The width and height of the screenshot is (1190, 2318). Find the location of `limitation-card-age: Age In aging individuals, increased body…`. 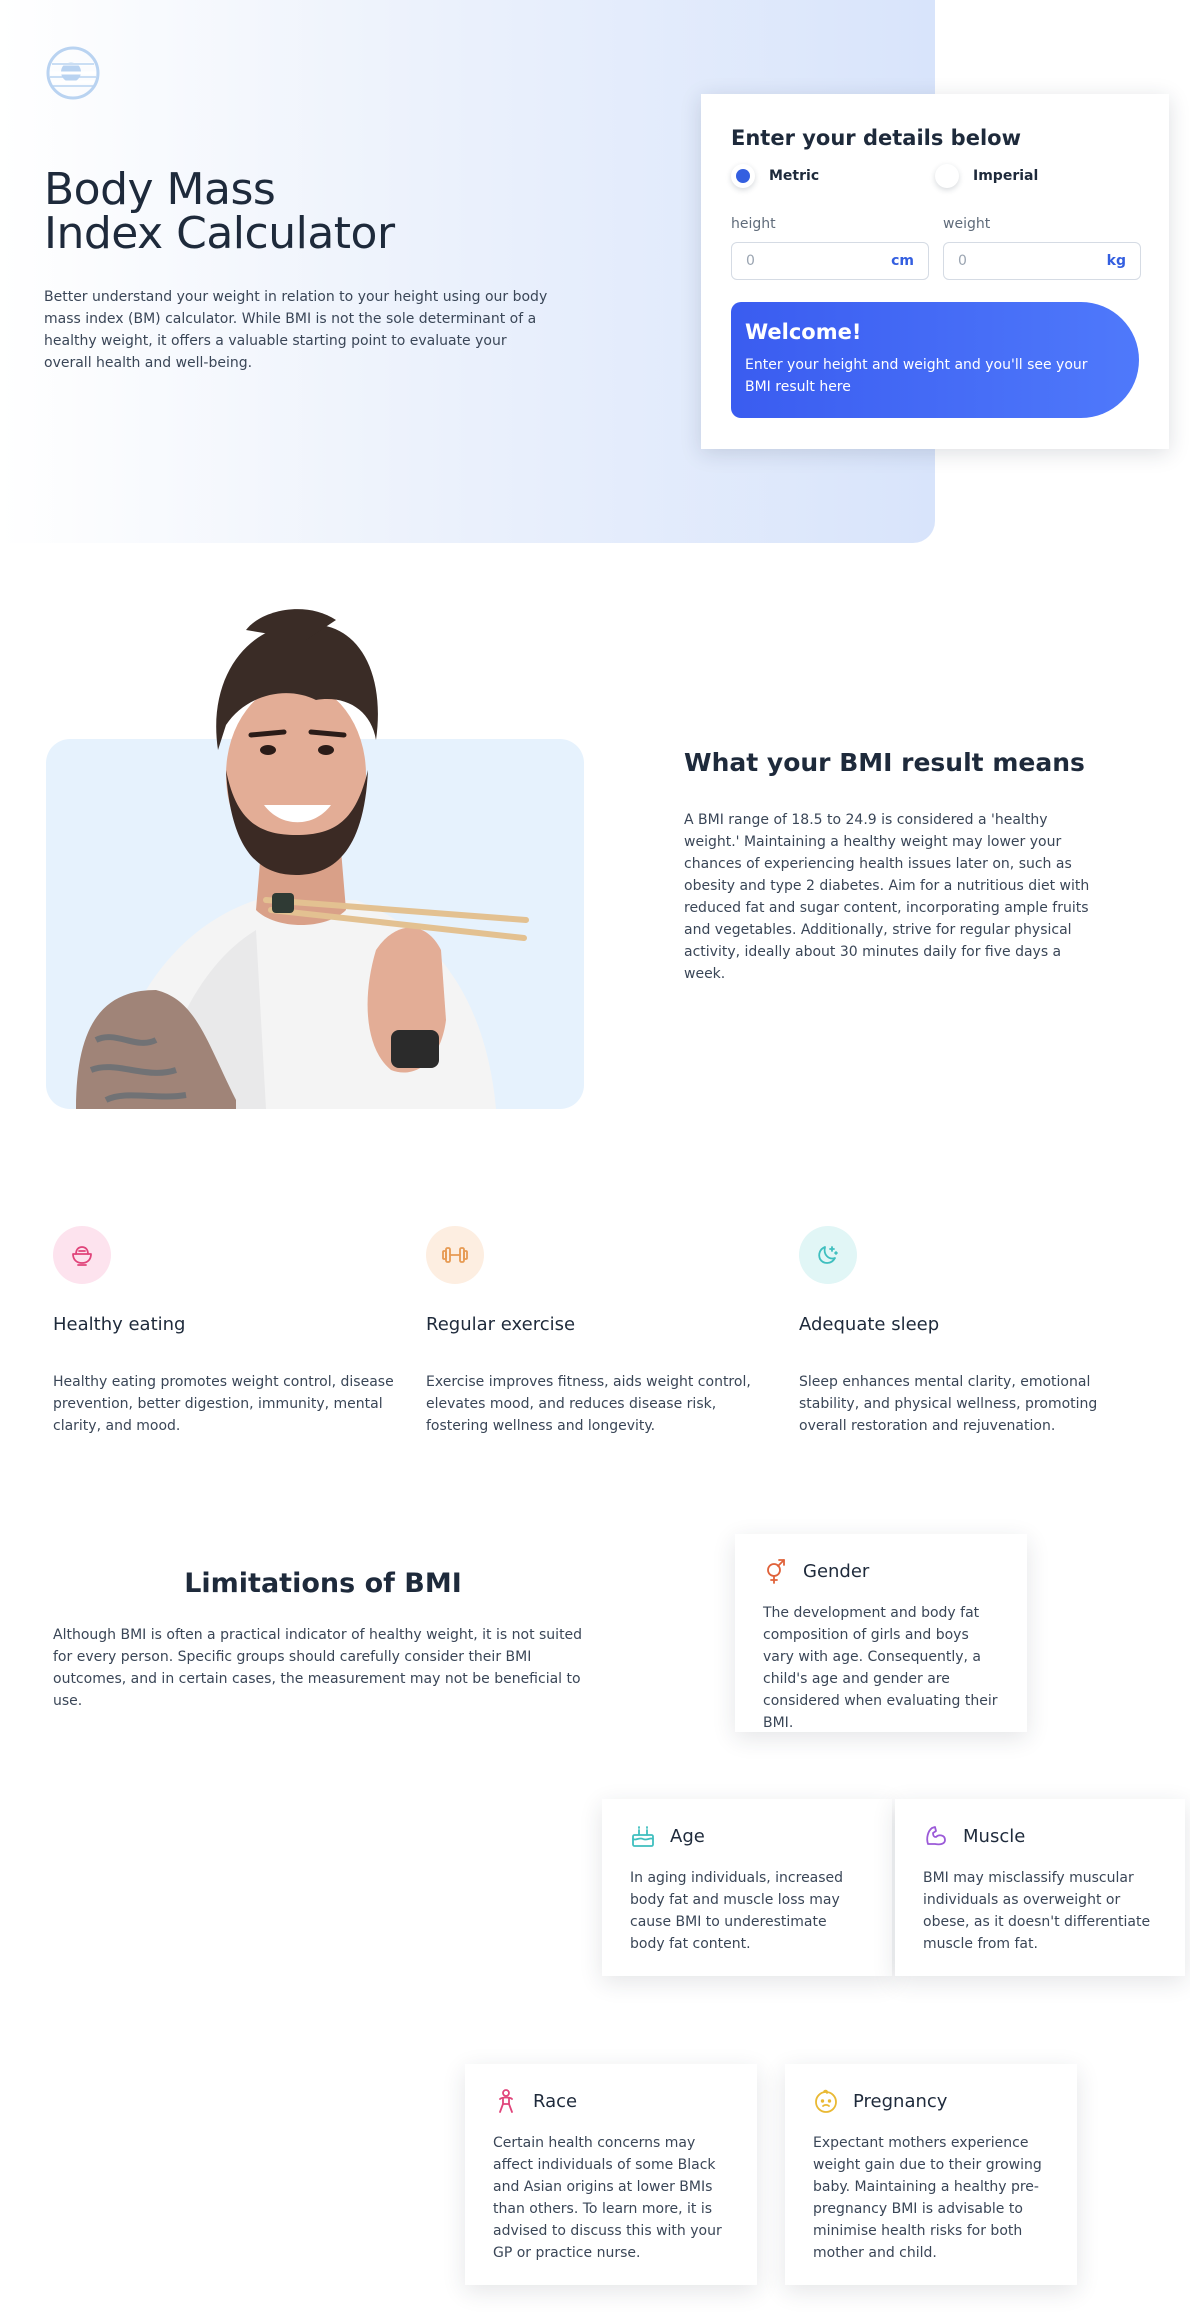

limitation-card-age: Age In aging individuals, increased body… is located at coordinates (747, 1887).